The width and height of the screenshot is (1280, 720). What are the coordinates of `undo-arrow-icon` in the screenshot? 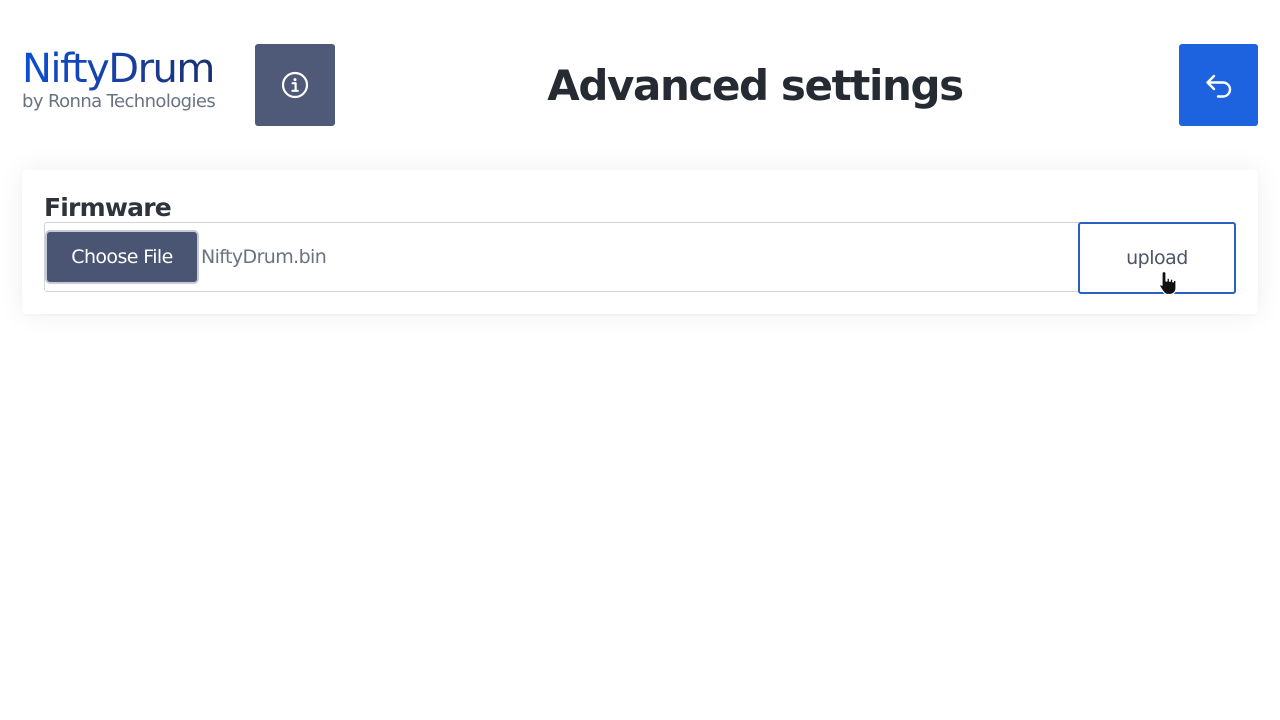 It's located at (1218, 86).